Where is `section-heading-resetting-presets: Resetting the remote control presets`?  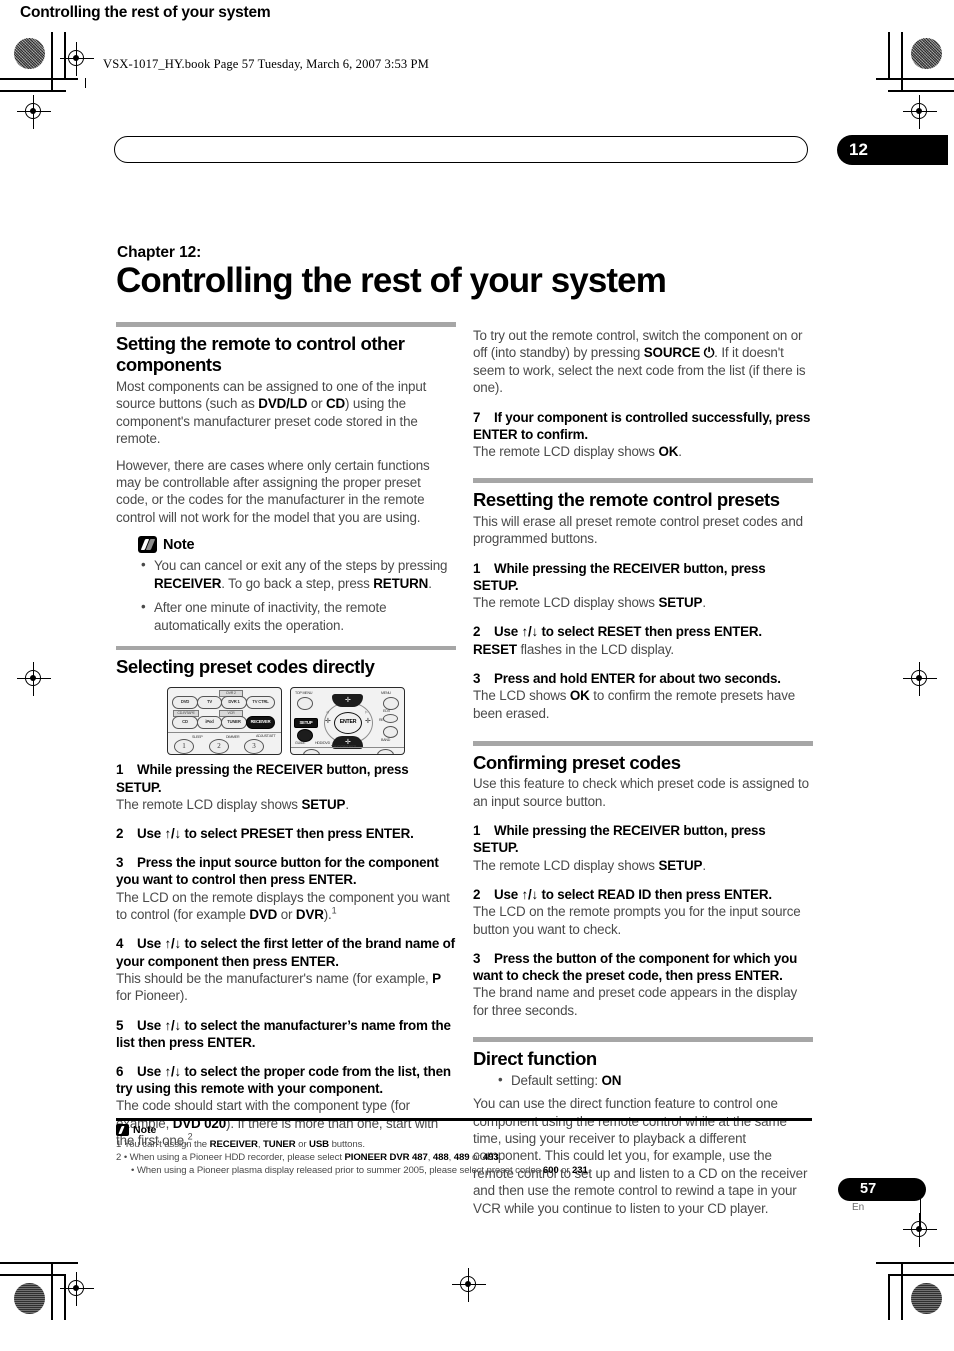 section-heading-resetting-presets: Resetting the remote control presets is located at coordinates (626, 500).